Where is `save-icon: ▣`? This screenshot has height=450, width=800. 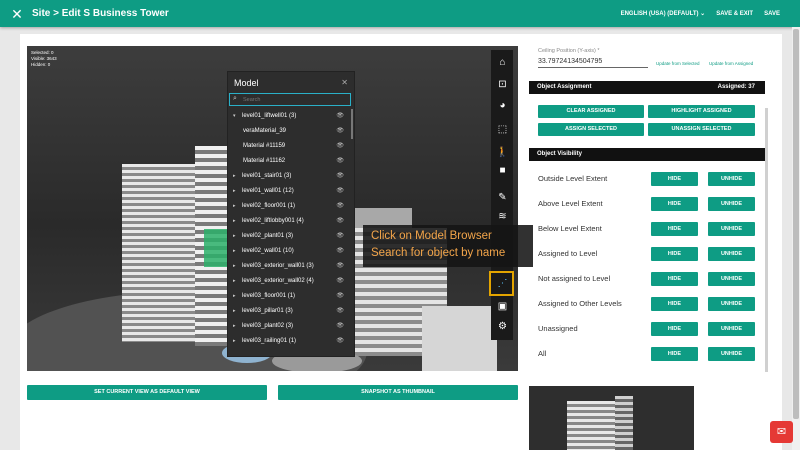
save-icon: ▣ is located at coordinates (502, 306).